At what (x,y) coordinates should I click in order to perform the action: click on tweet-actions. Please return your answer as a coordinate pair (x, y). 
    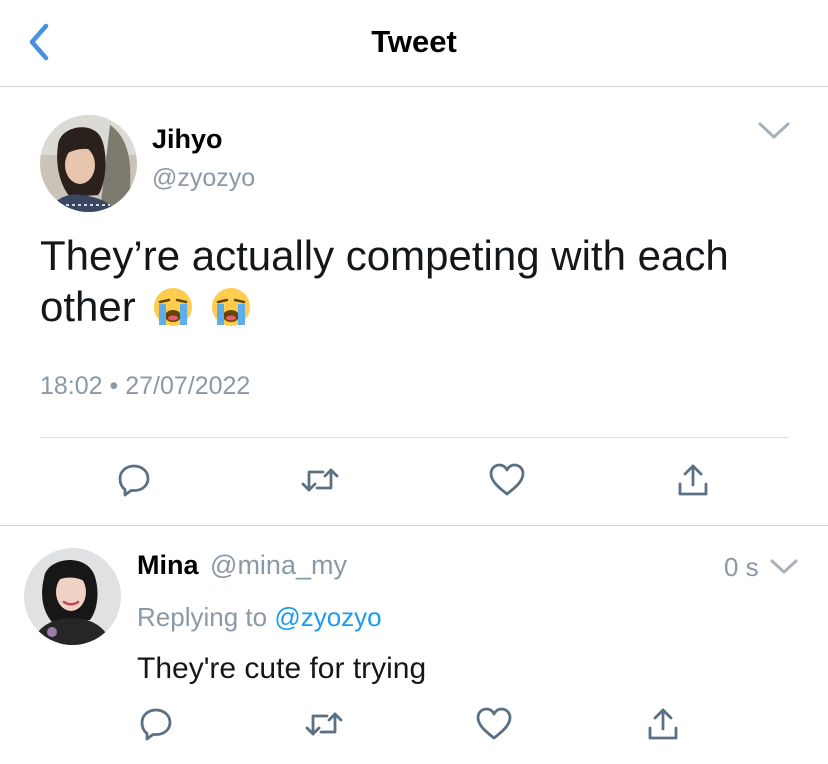
    Looking at the image, I should click on (414, 482).